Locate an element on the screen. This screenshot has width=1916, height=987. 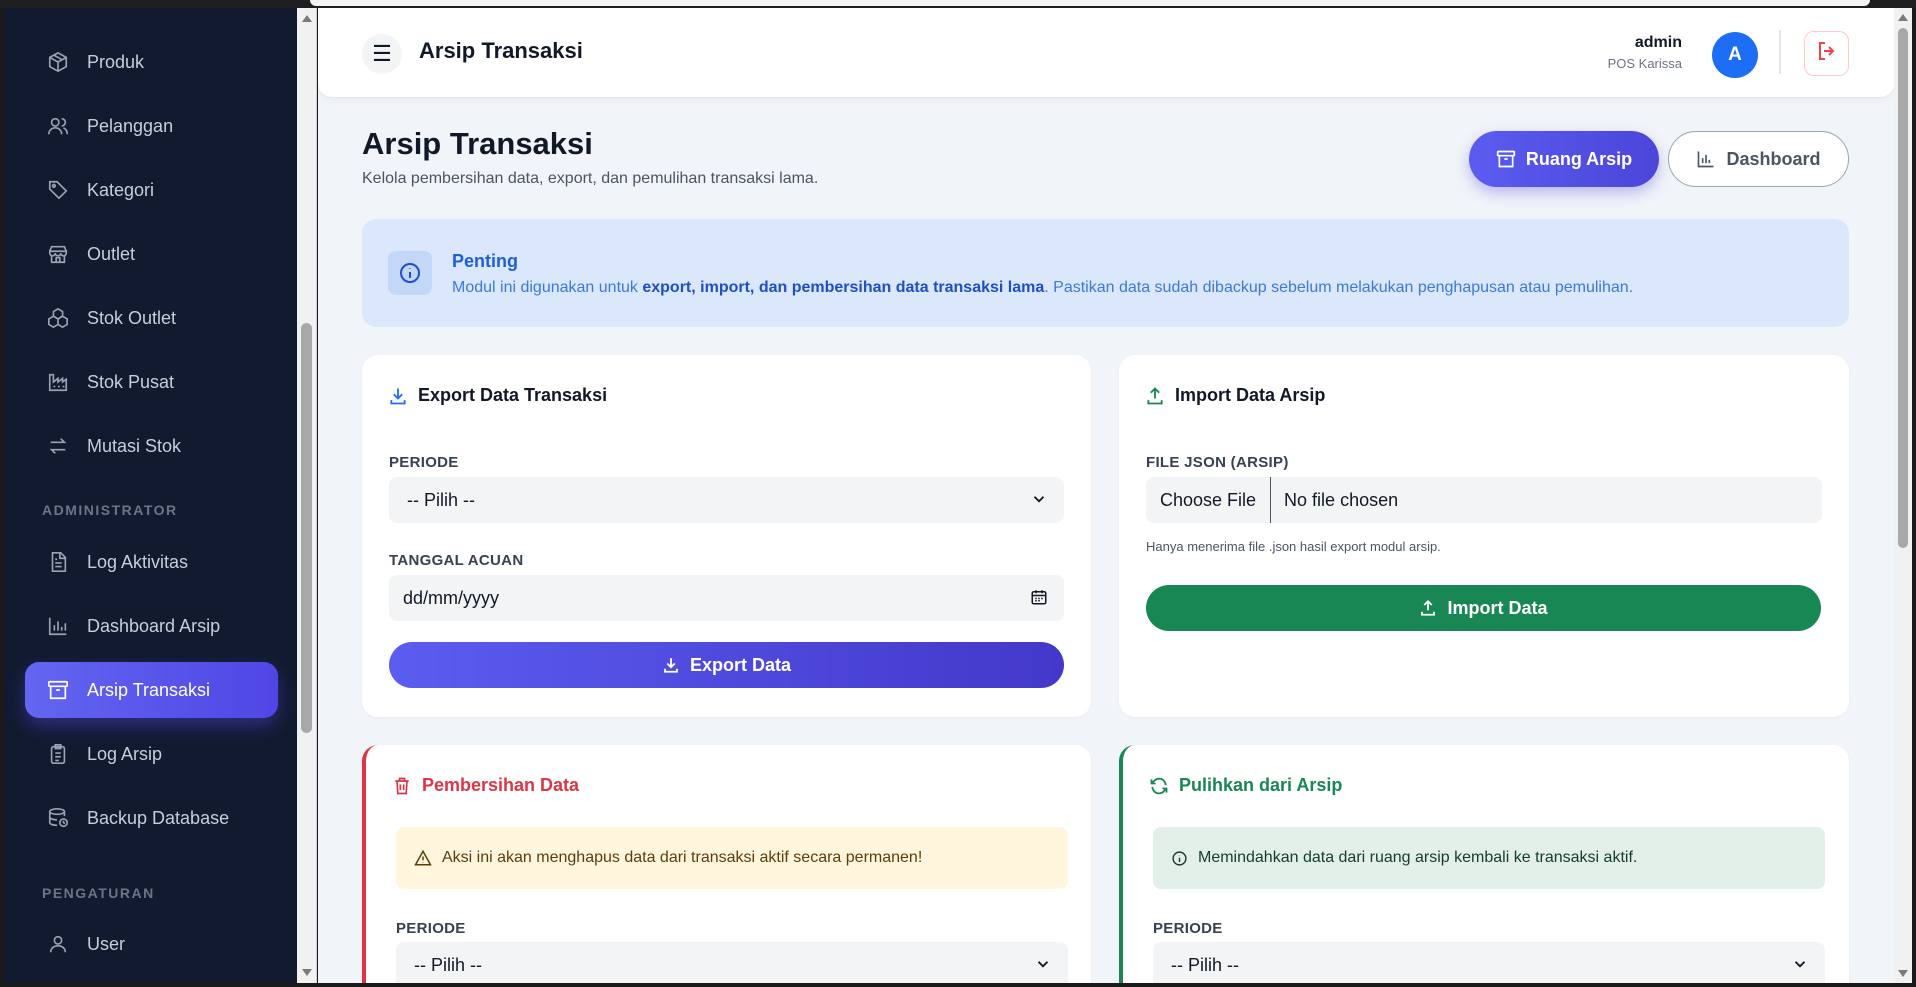
dashboard-button: Dashboard is located at coordinates (1758, 159).